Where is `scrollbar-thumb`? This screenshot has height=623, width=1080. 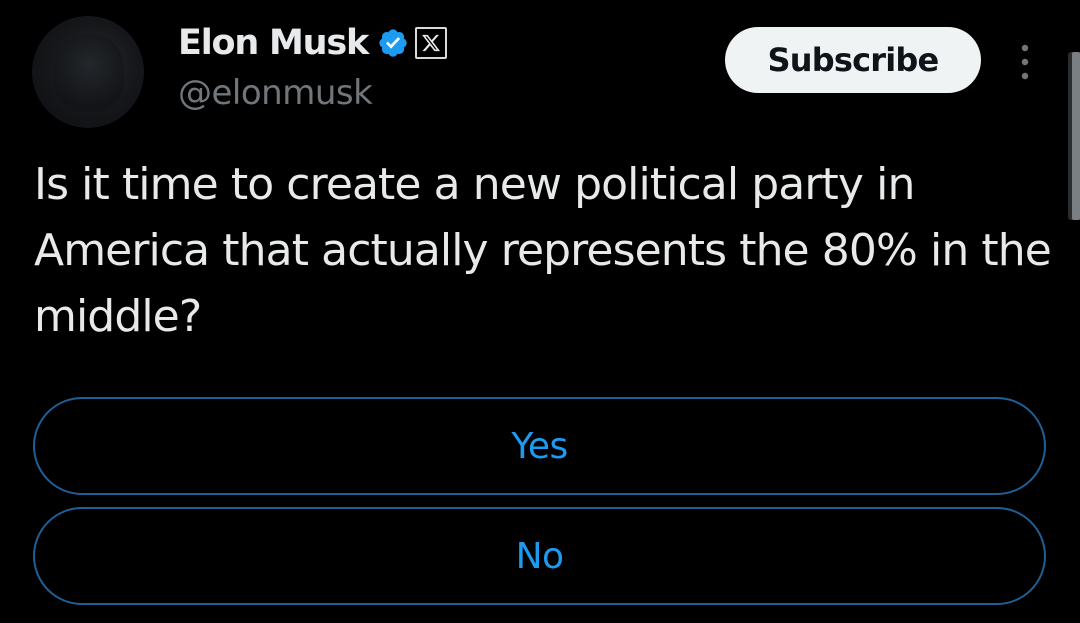
scrollbar-thumb is located at coordinates (1076, 136).